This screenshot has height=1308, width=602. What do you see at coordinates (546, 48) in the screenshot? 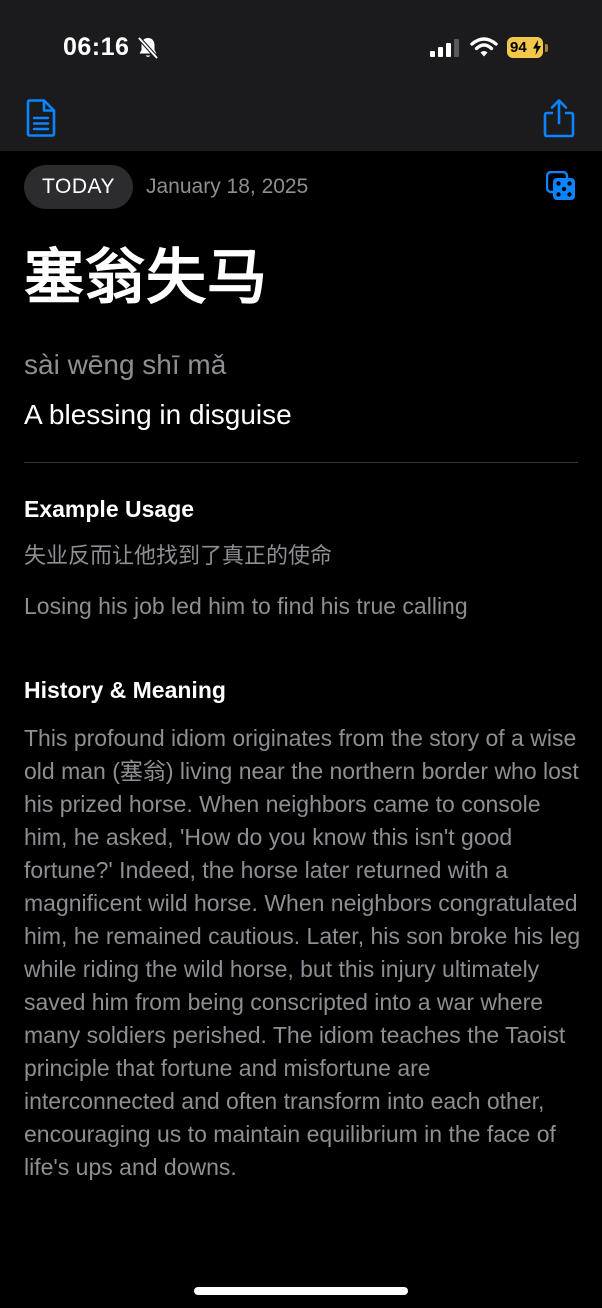
I see `battery-cap` at bounding box center [546, 48].